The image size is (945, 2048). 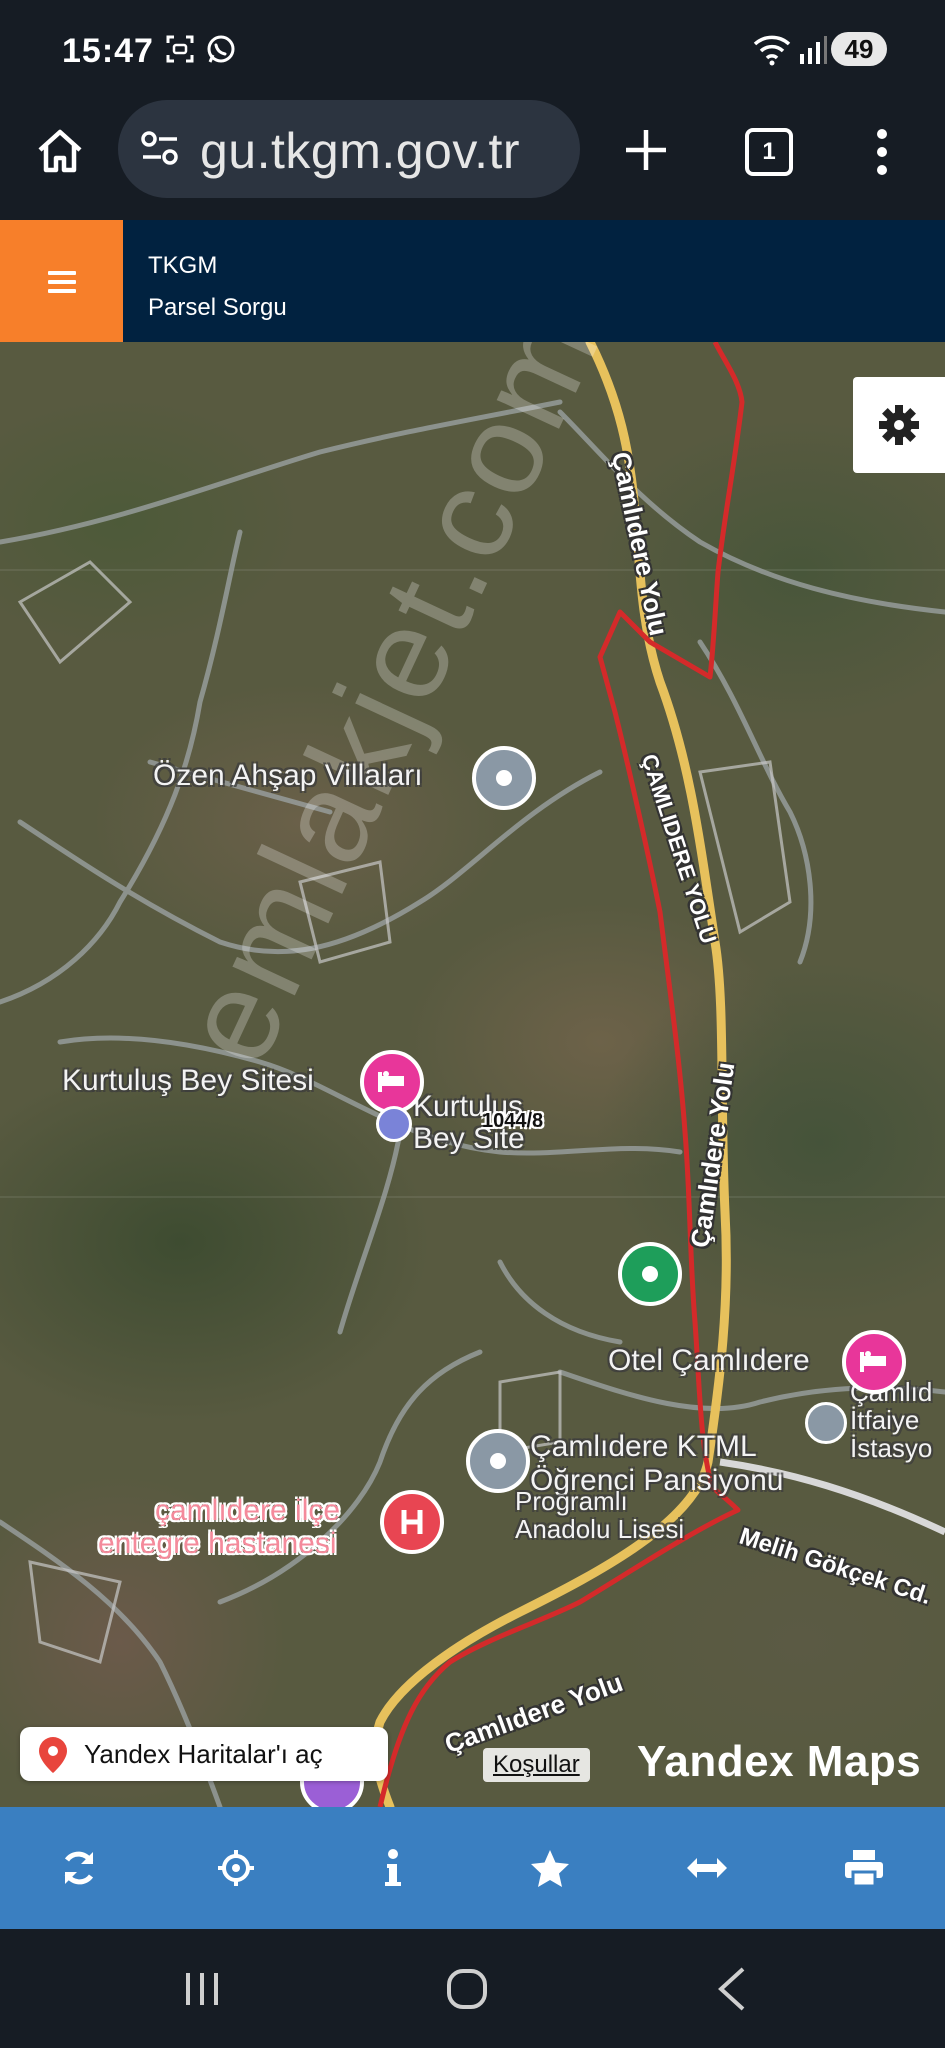 I want to click on status-bar: 15:47 49, so click(x=472, y=50).